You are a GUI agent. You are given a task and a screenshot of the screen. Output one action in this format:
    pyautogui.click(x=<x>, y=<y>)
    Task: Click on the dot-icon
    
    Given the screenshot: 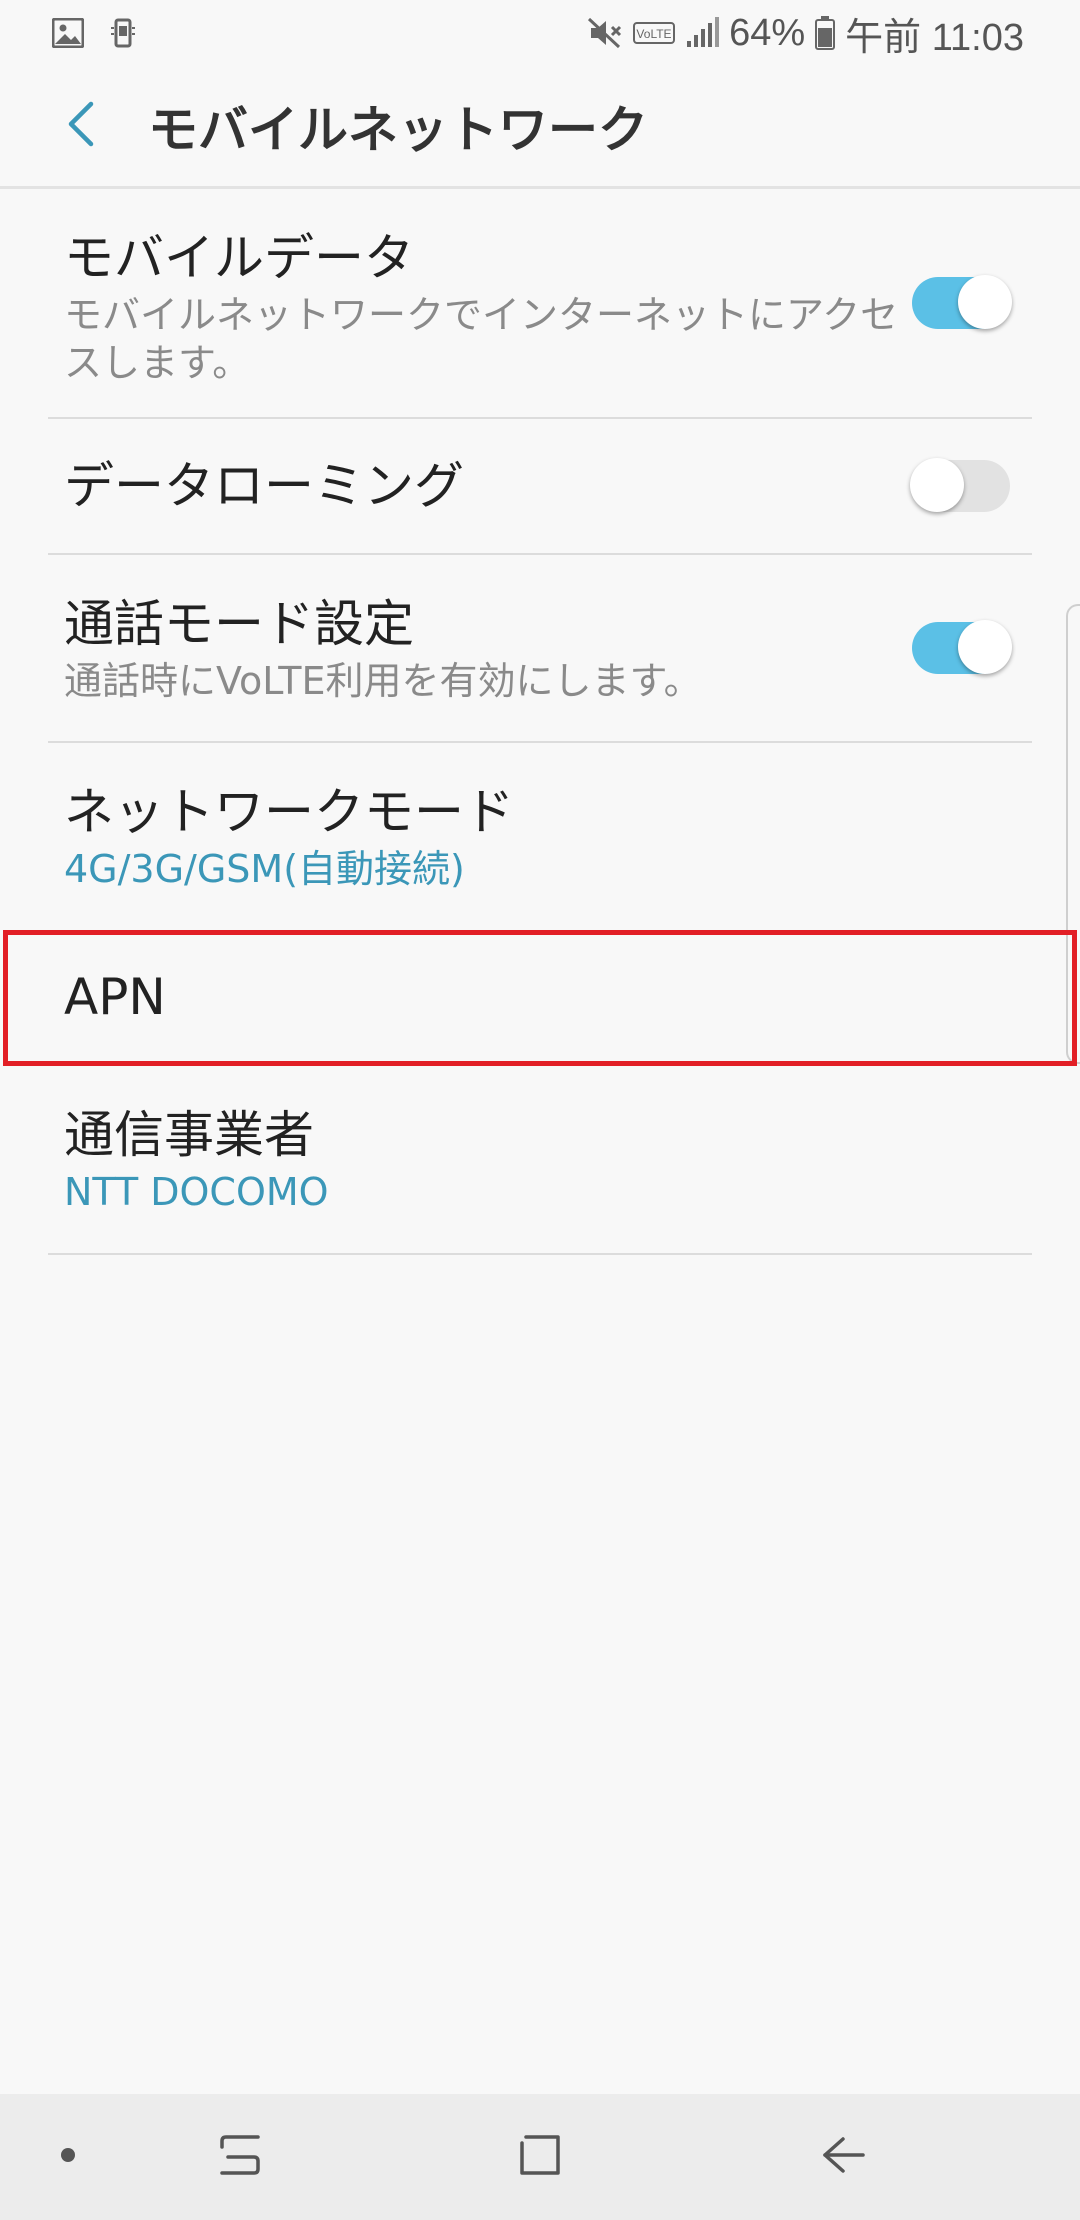 What is the action you would take?
    pyautogui.click(x=68, y=2157)
    